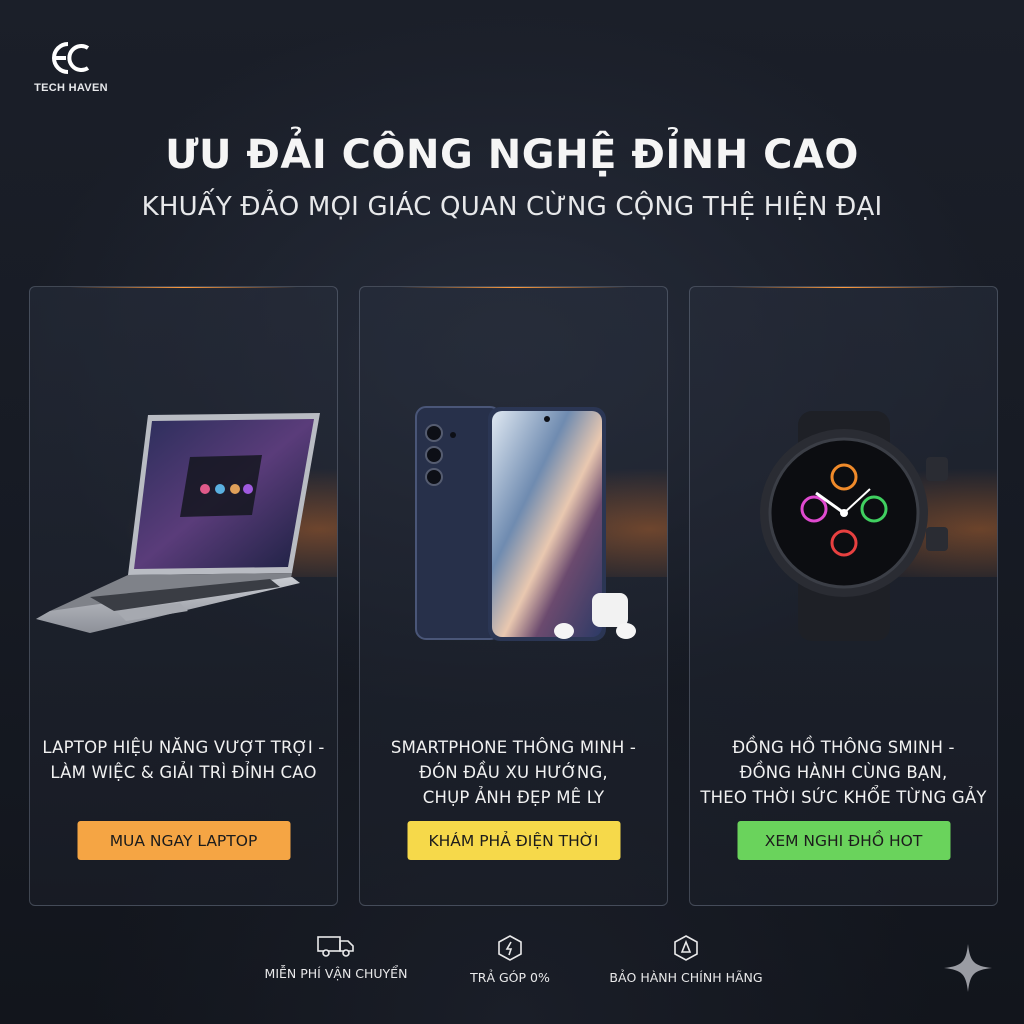  Describe the element at coordinates (843, 797) in the screenshot. I see `card-line: THEO THỜI SỨC KHỔE TỪNG GẢY` at that location.